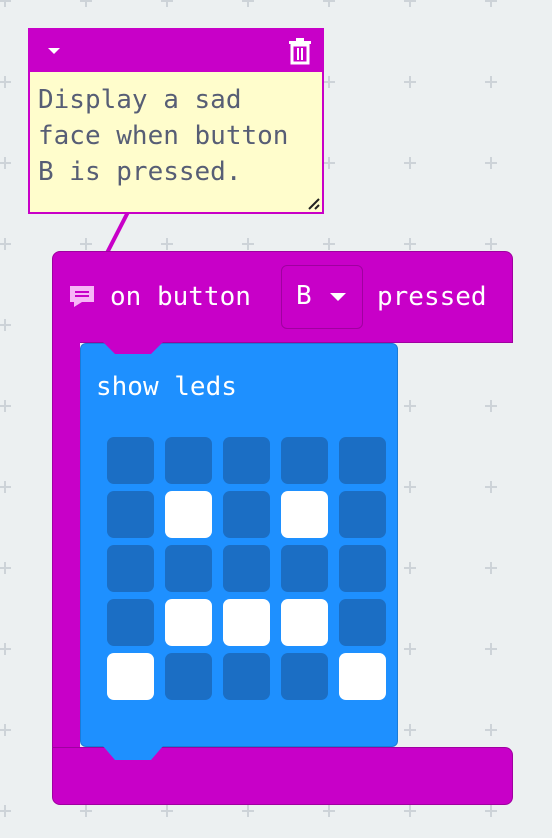 The image size is (552, 838). What do you see at coordinates (133, 348) in the screenshot?
I see `block-notch-top` at bounding box center [133, 348].